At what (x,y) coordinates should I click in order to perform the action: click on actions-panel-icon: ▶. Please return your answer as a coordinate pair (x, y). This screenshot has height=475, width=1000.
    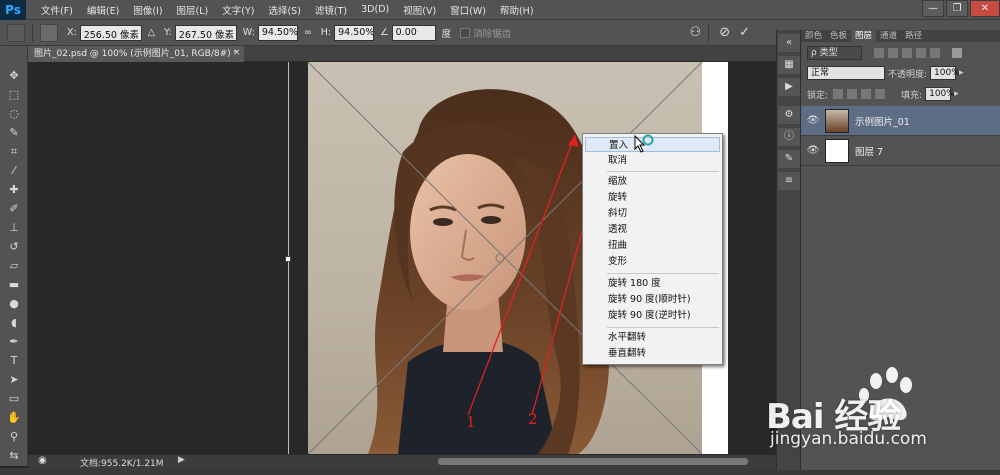
    Looking at the image, I should click on (789, 87).